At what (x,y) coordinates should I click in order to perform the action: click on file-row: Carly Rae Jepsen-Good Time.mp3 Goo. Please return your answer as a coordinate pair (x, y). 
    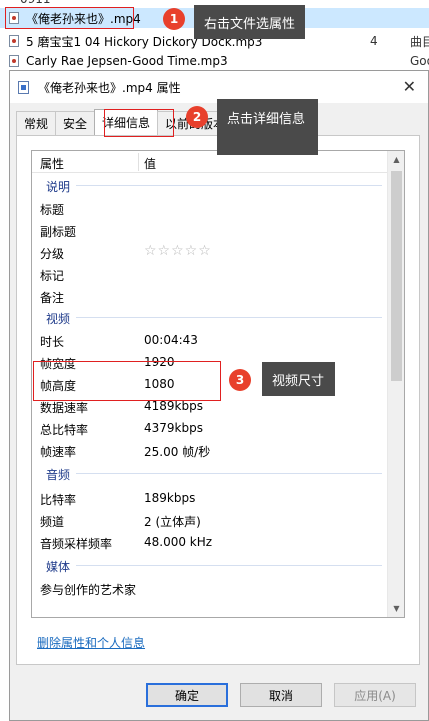
    Looking at the image, I should click on (214, 61).